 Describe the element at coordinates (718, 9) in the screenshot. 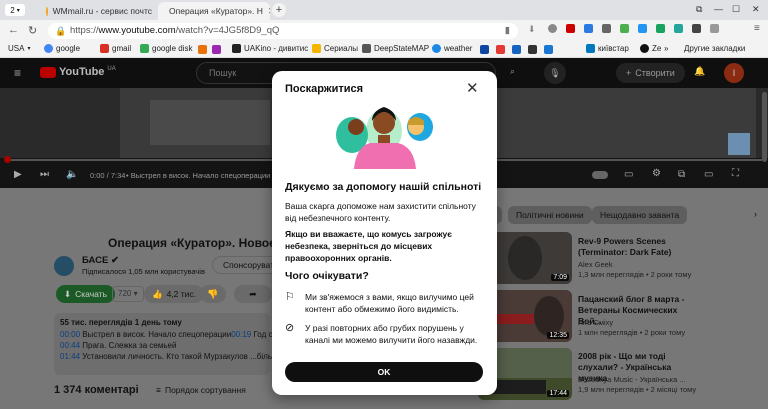

I see `minimize-icon: —` at that location.